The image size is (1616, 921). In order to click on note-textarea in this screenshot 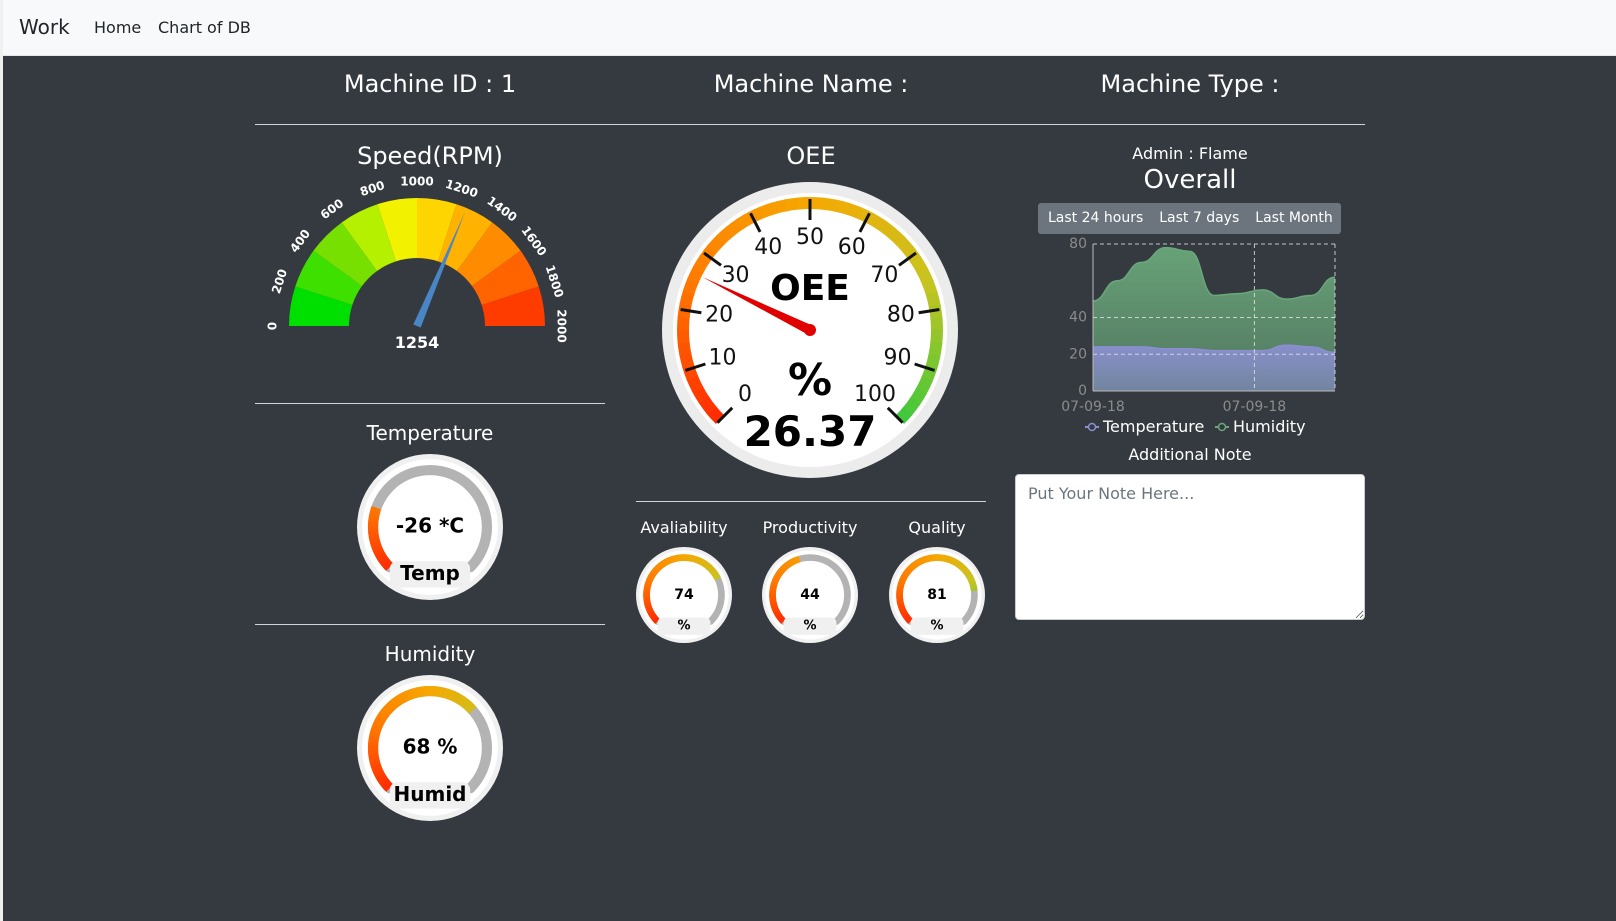, I will do `click(1190, 547)`.